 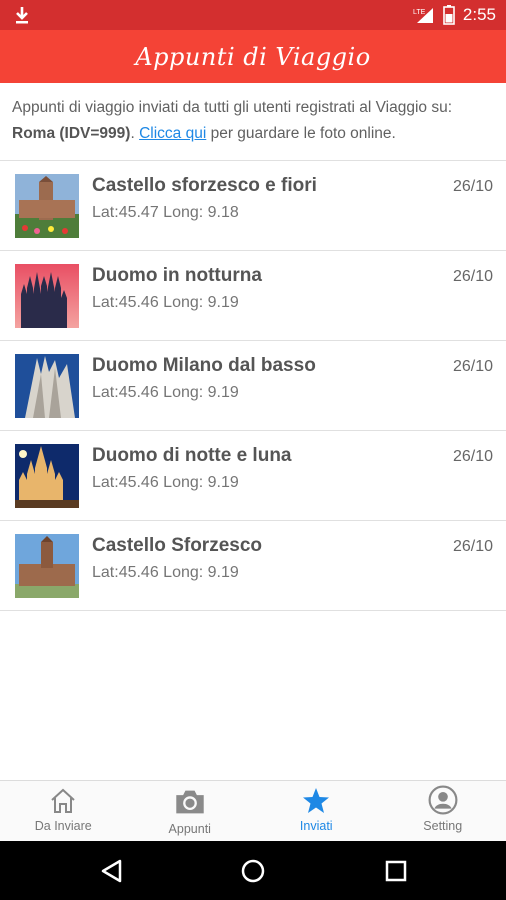 I want to click on intro-text-mid: ., so click(x=135, y=133).